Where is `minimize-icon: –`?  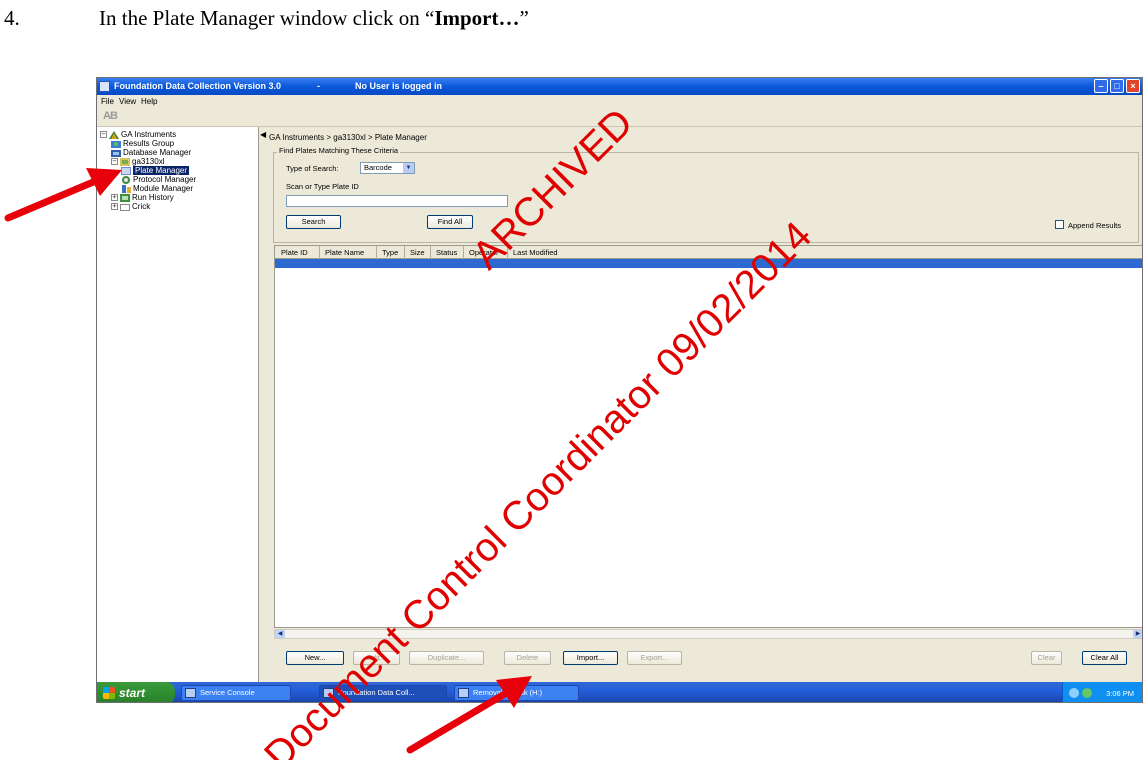 minimize-icon: – is located at coordinates (1101, 86).